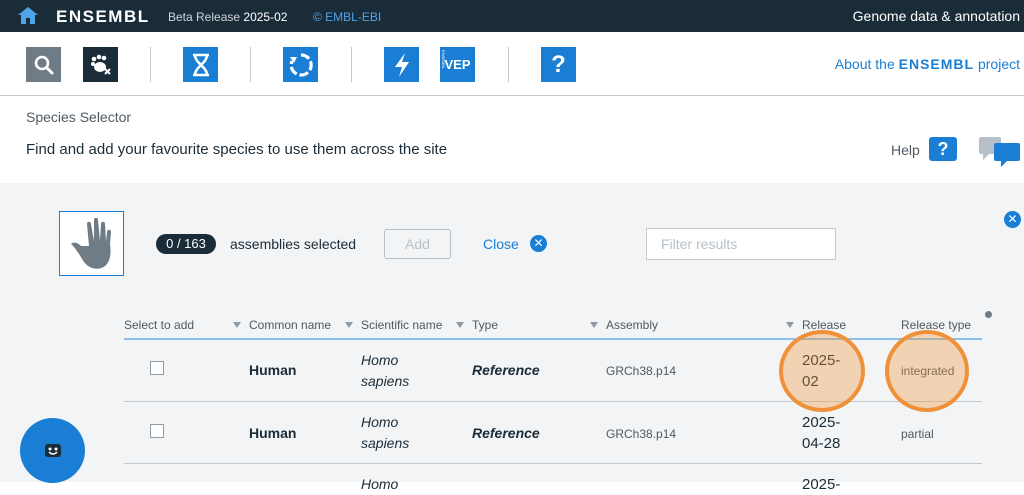 Image resolution: width=1024 pixels, height=495 pixels. What do you see at coordinates (417, 244) in the screenshot?
I see `add-button: Add` at bounding box center [417, 244].